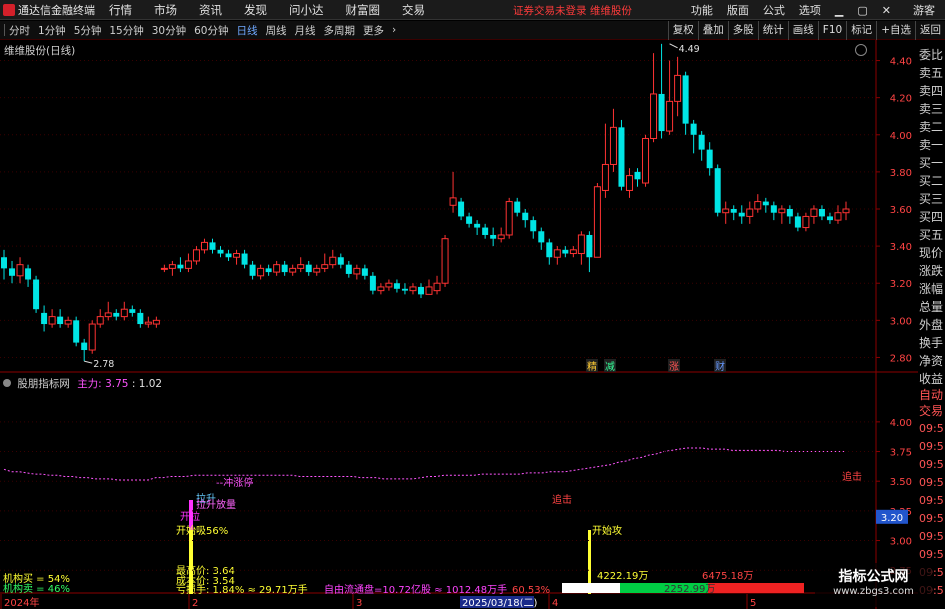  Describe the element at coordinates (901, 423) in the screenshot. I see `ind-axis-label: 4.00` at that location.